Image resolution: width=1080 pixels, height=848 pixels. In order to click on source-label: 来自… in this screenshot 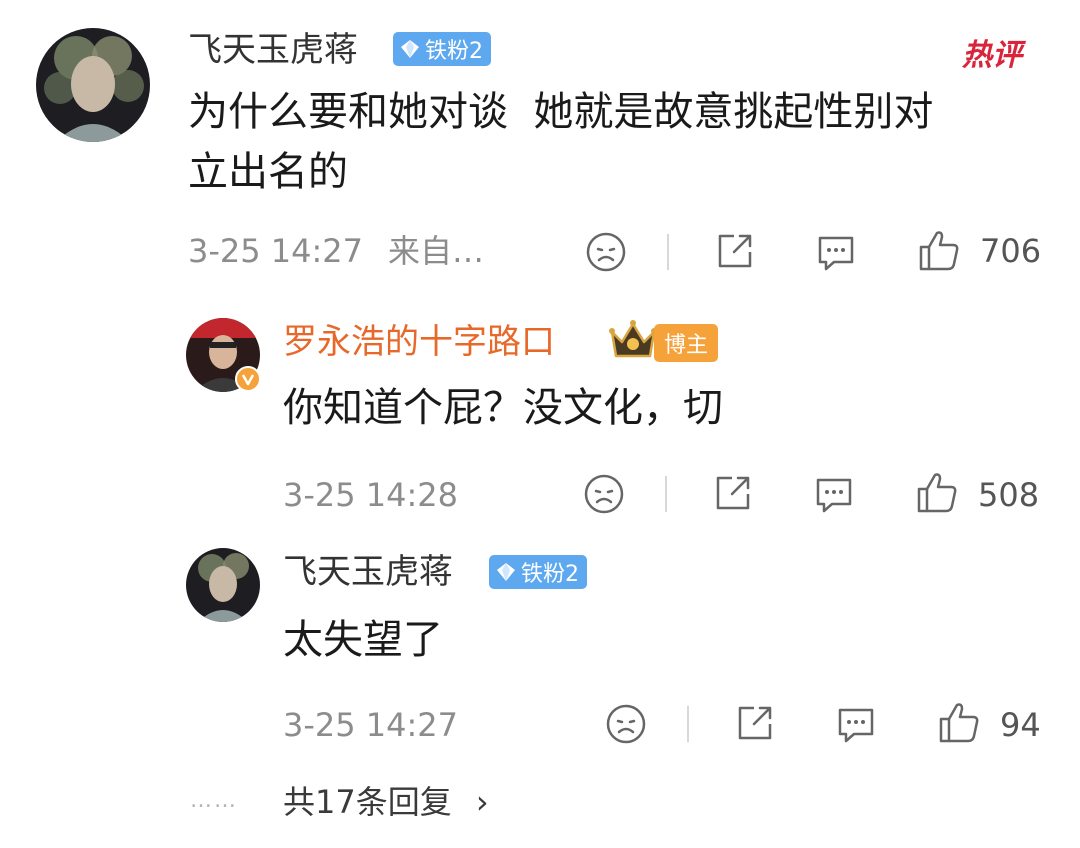, I will do `click(436, 251)`.